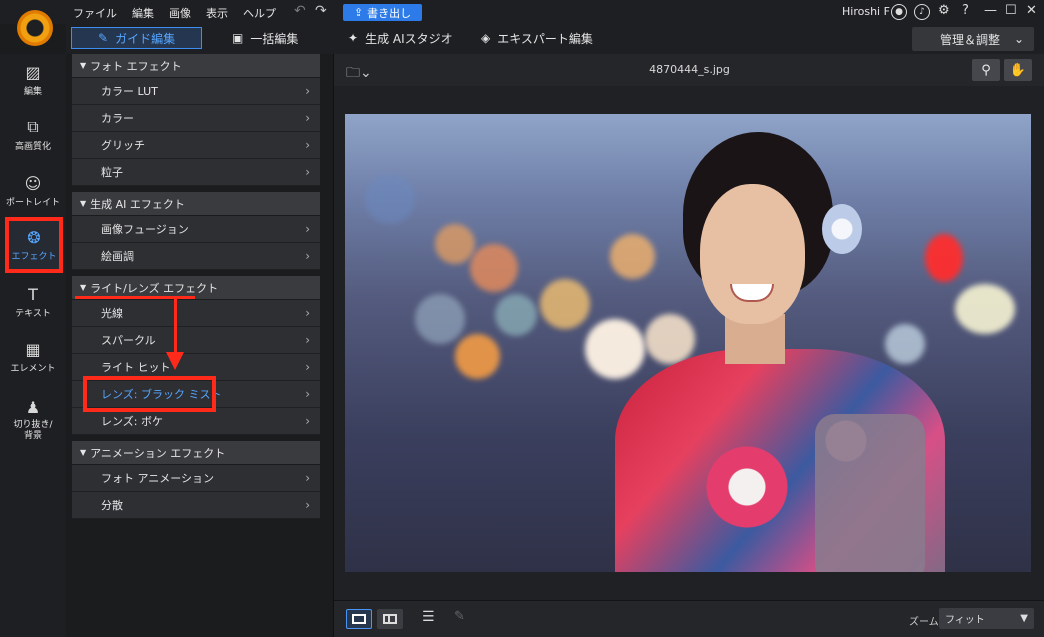 This screenshot has width=1044, height=637. Describe the element at coordinates (689, 618) in the screenshot. I see `viewer-status-bar: ☰ ✎ ズーム: フィット ▼` at that location.